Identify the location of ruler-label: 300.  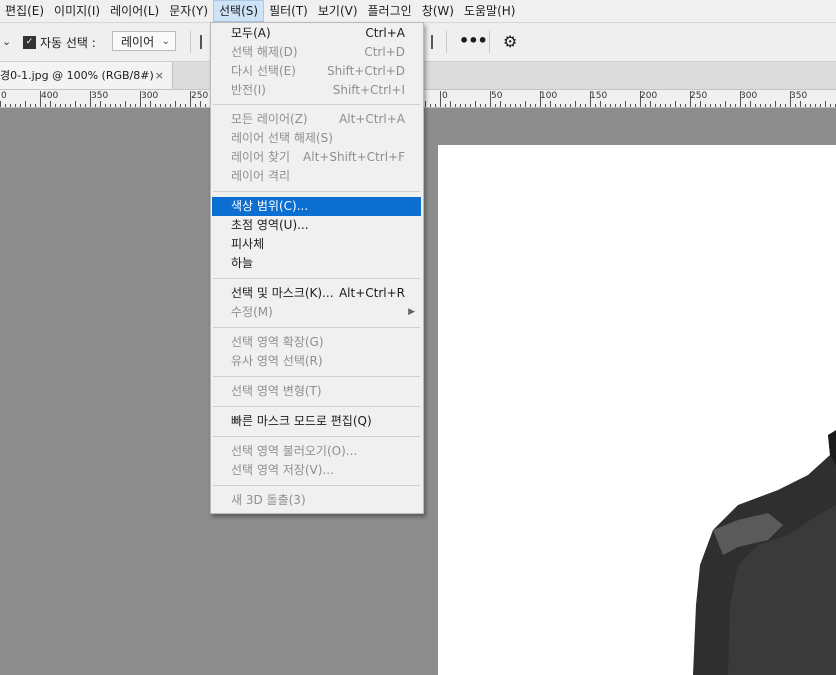
(749, 96).